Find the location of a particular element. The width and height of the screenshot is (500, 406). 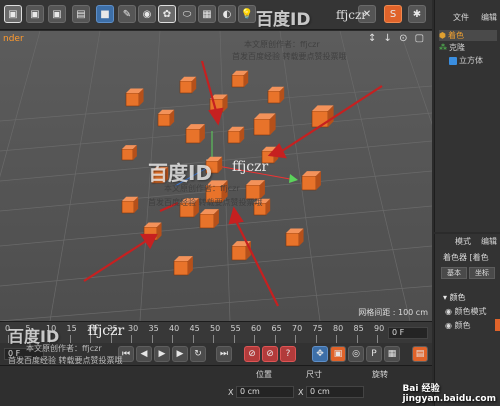

object-manager: 文件 编辑 ⬢ 着色 ⁂ 克隆 立方体 is located at coordinates (467, 116).